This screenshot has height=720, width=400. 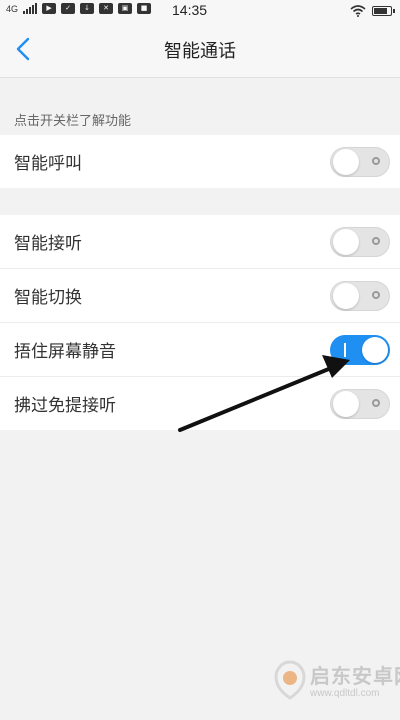 What do you see at coordinates (200, 242) in the screenshot?
I see `setting-row-smart-answer: 智能接听` at bounding box center [200, 242].